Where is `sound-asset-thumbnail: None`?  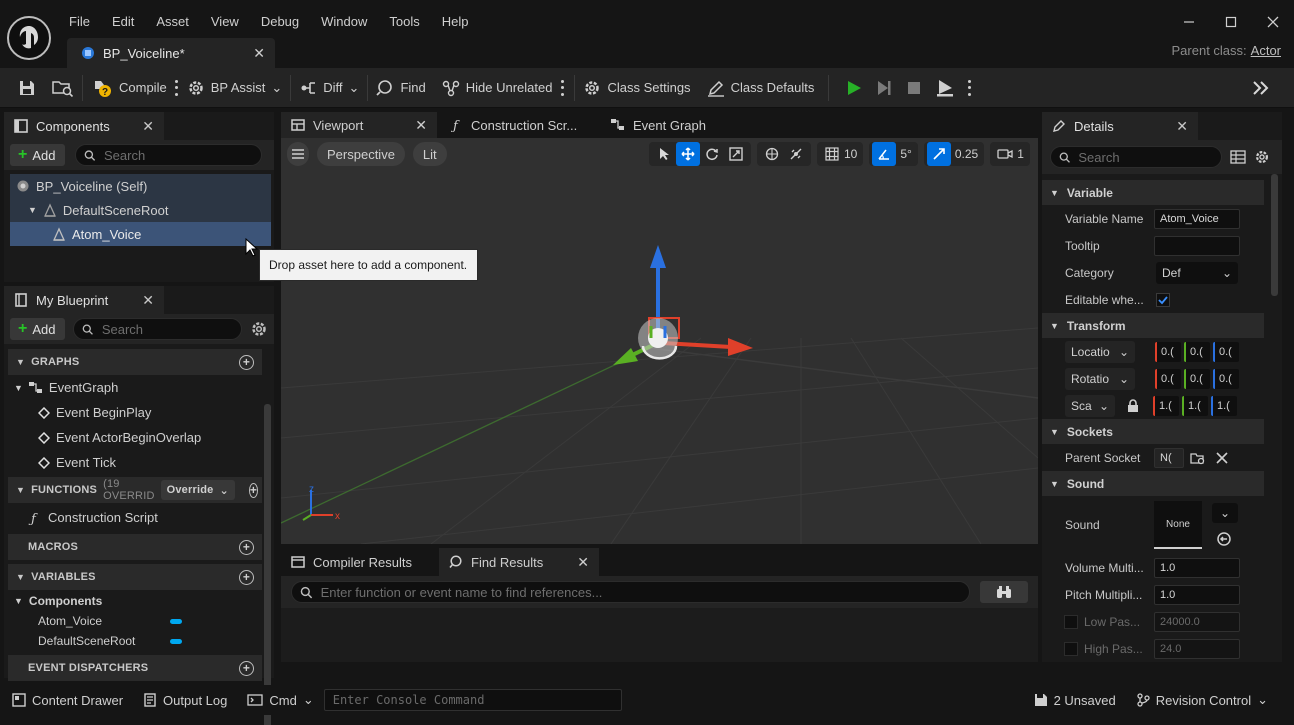 sound-asset-thumbnail: None is located at coordinates (1178, 525).